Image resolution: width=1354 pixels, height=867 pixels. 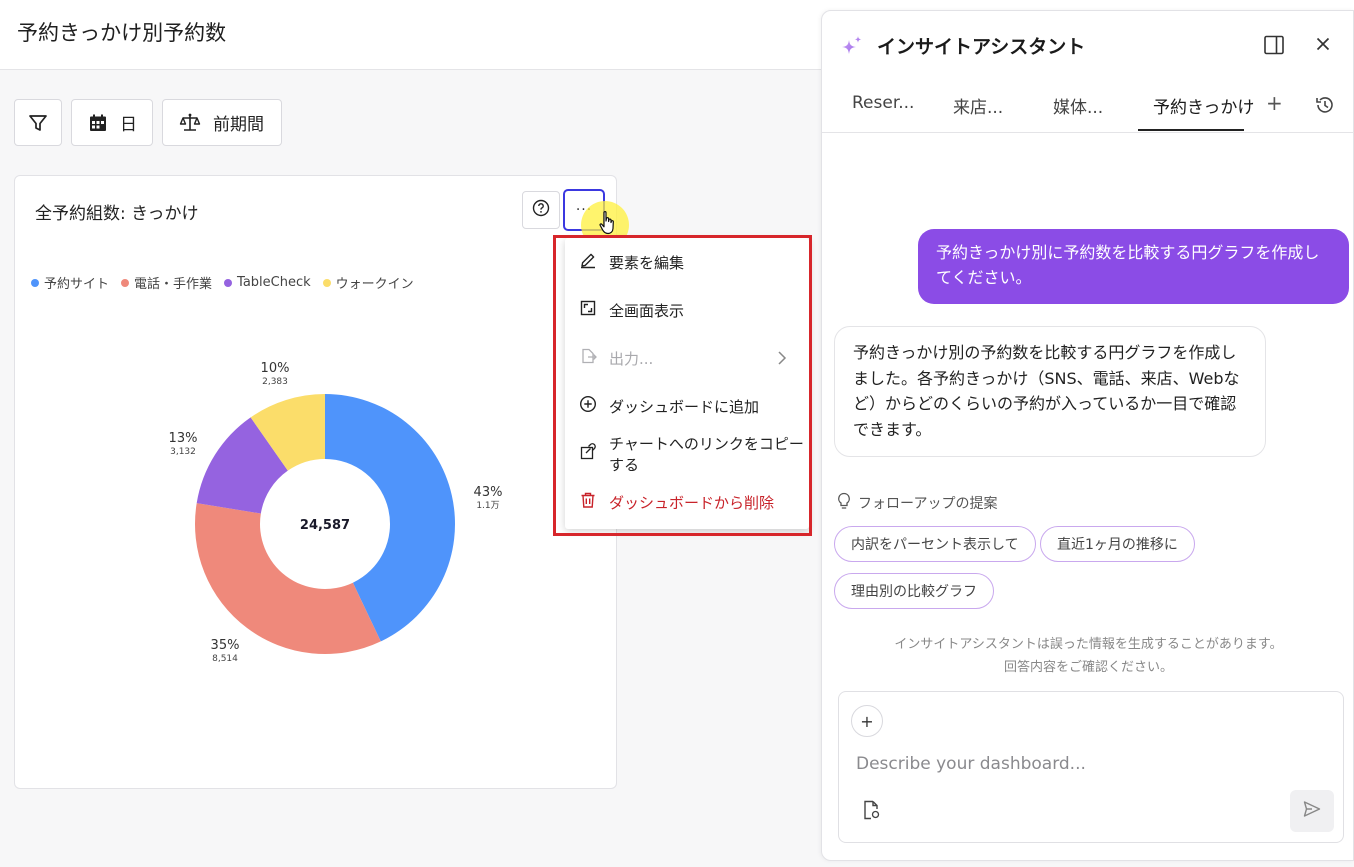 I want to click on followup-heading-label: フォローアップの提案, so click(x=928, y=504).